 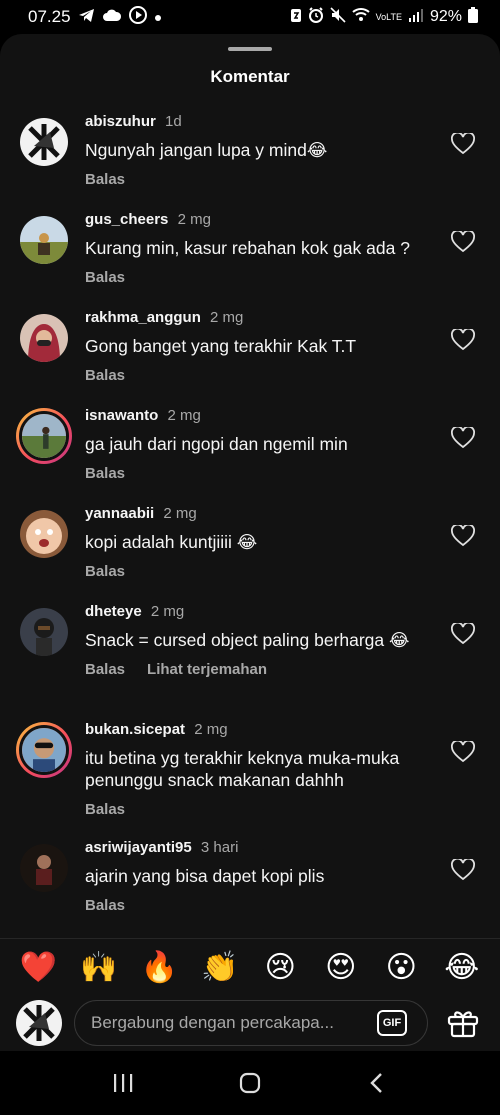 What do you see at coordinates (296, 17) in the screenshot?
I see `data-saver-icon` at bounding box center [296, 17].